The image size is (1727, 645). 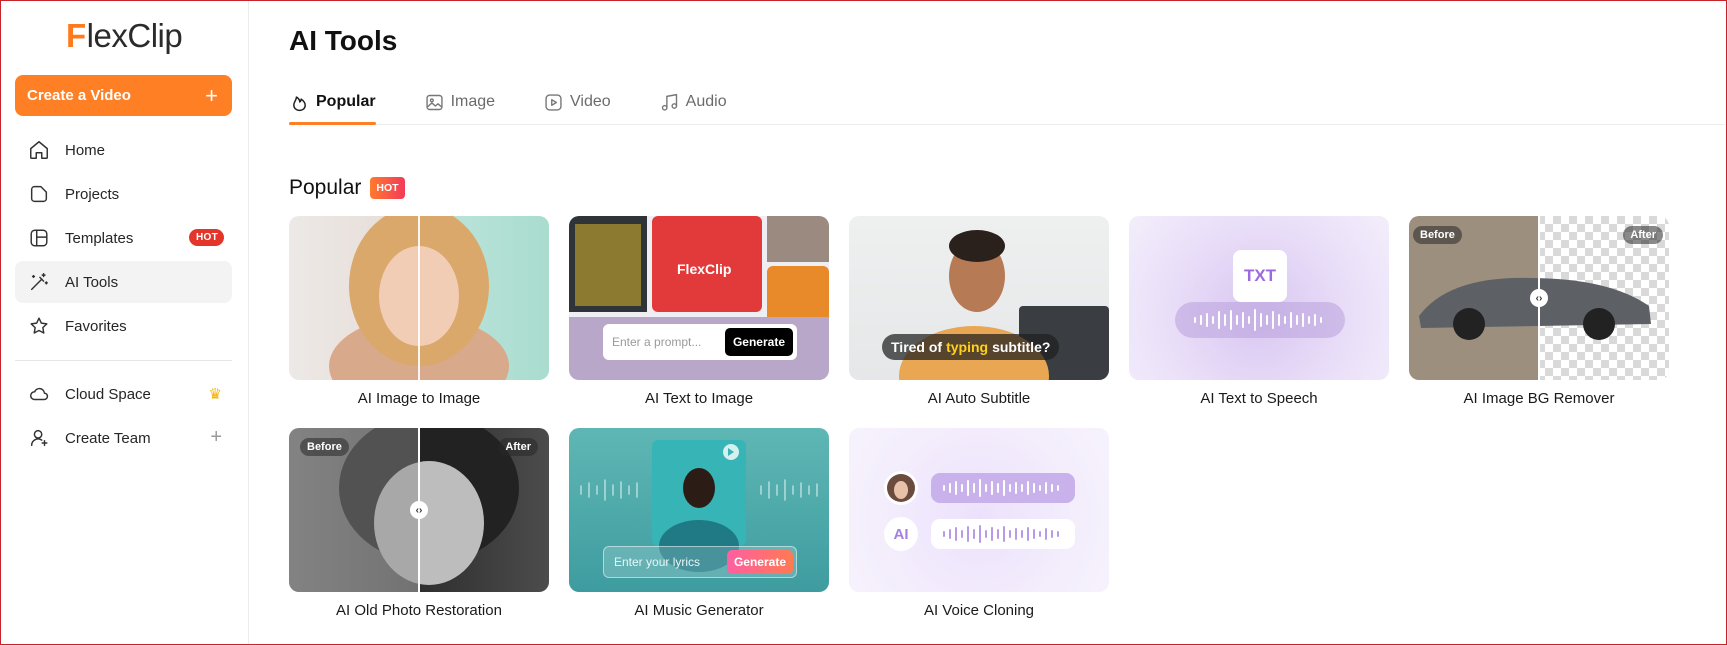 I want to click on tool-card-text-to-speech: TXT AI Text to Speech, so click(x=1259, y=311).